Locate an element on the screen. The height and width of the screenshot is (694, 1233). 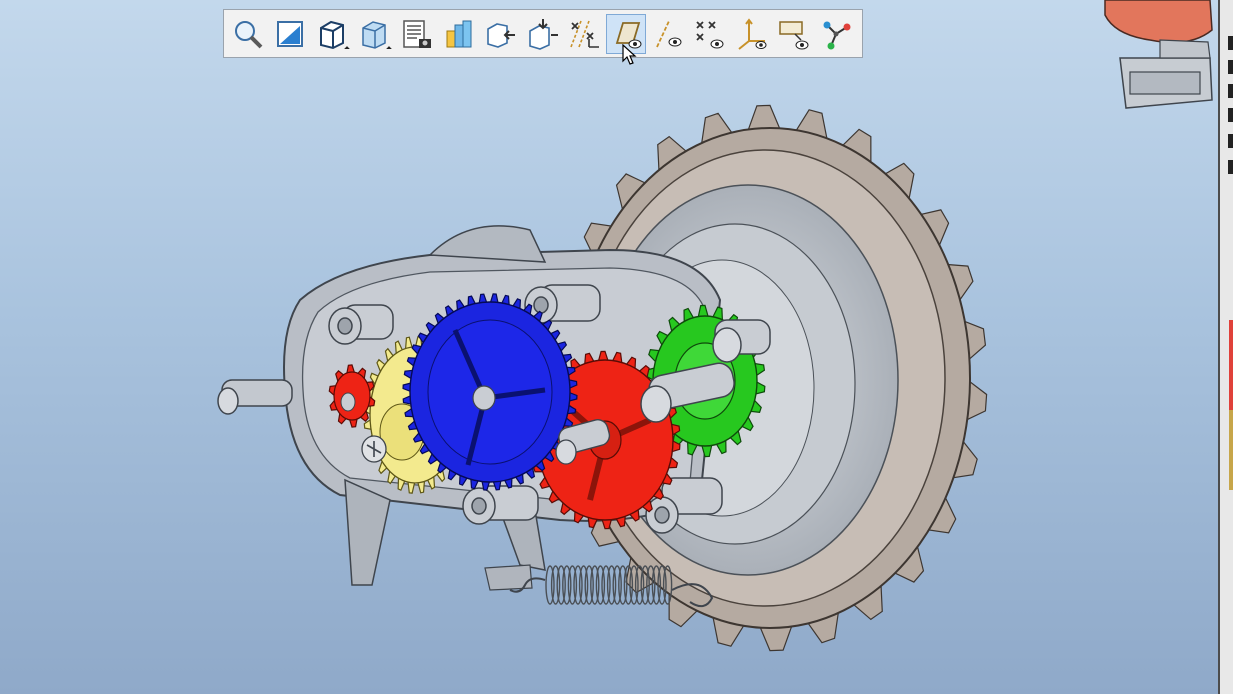
csys-eye-icon is located at coordinates (752, 33).